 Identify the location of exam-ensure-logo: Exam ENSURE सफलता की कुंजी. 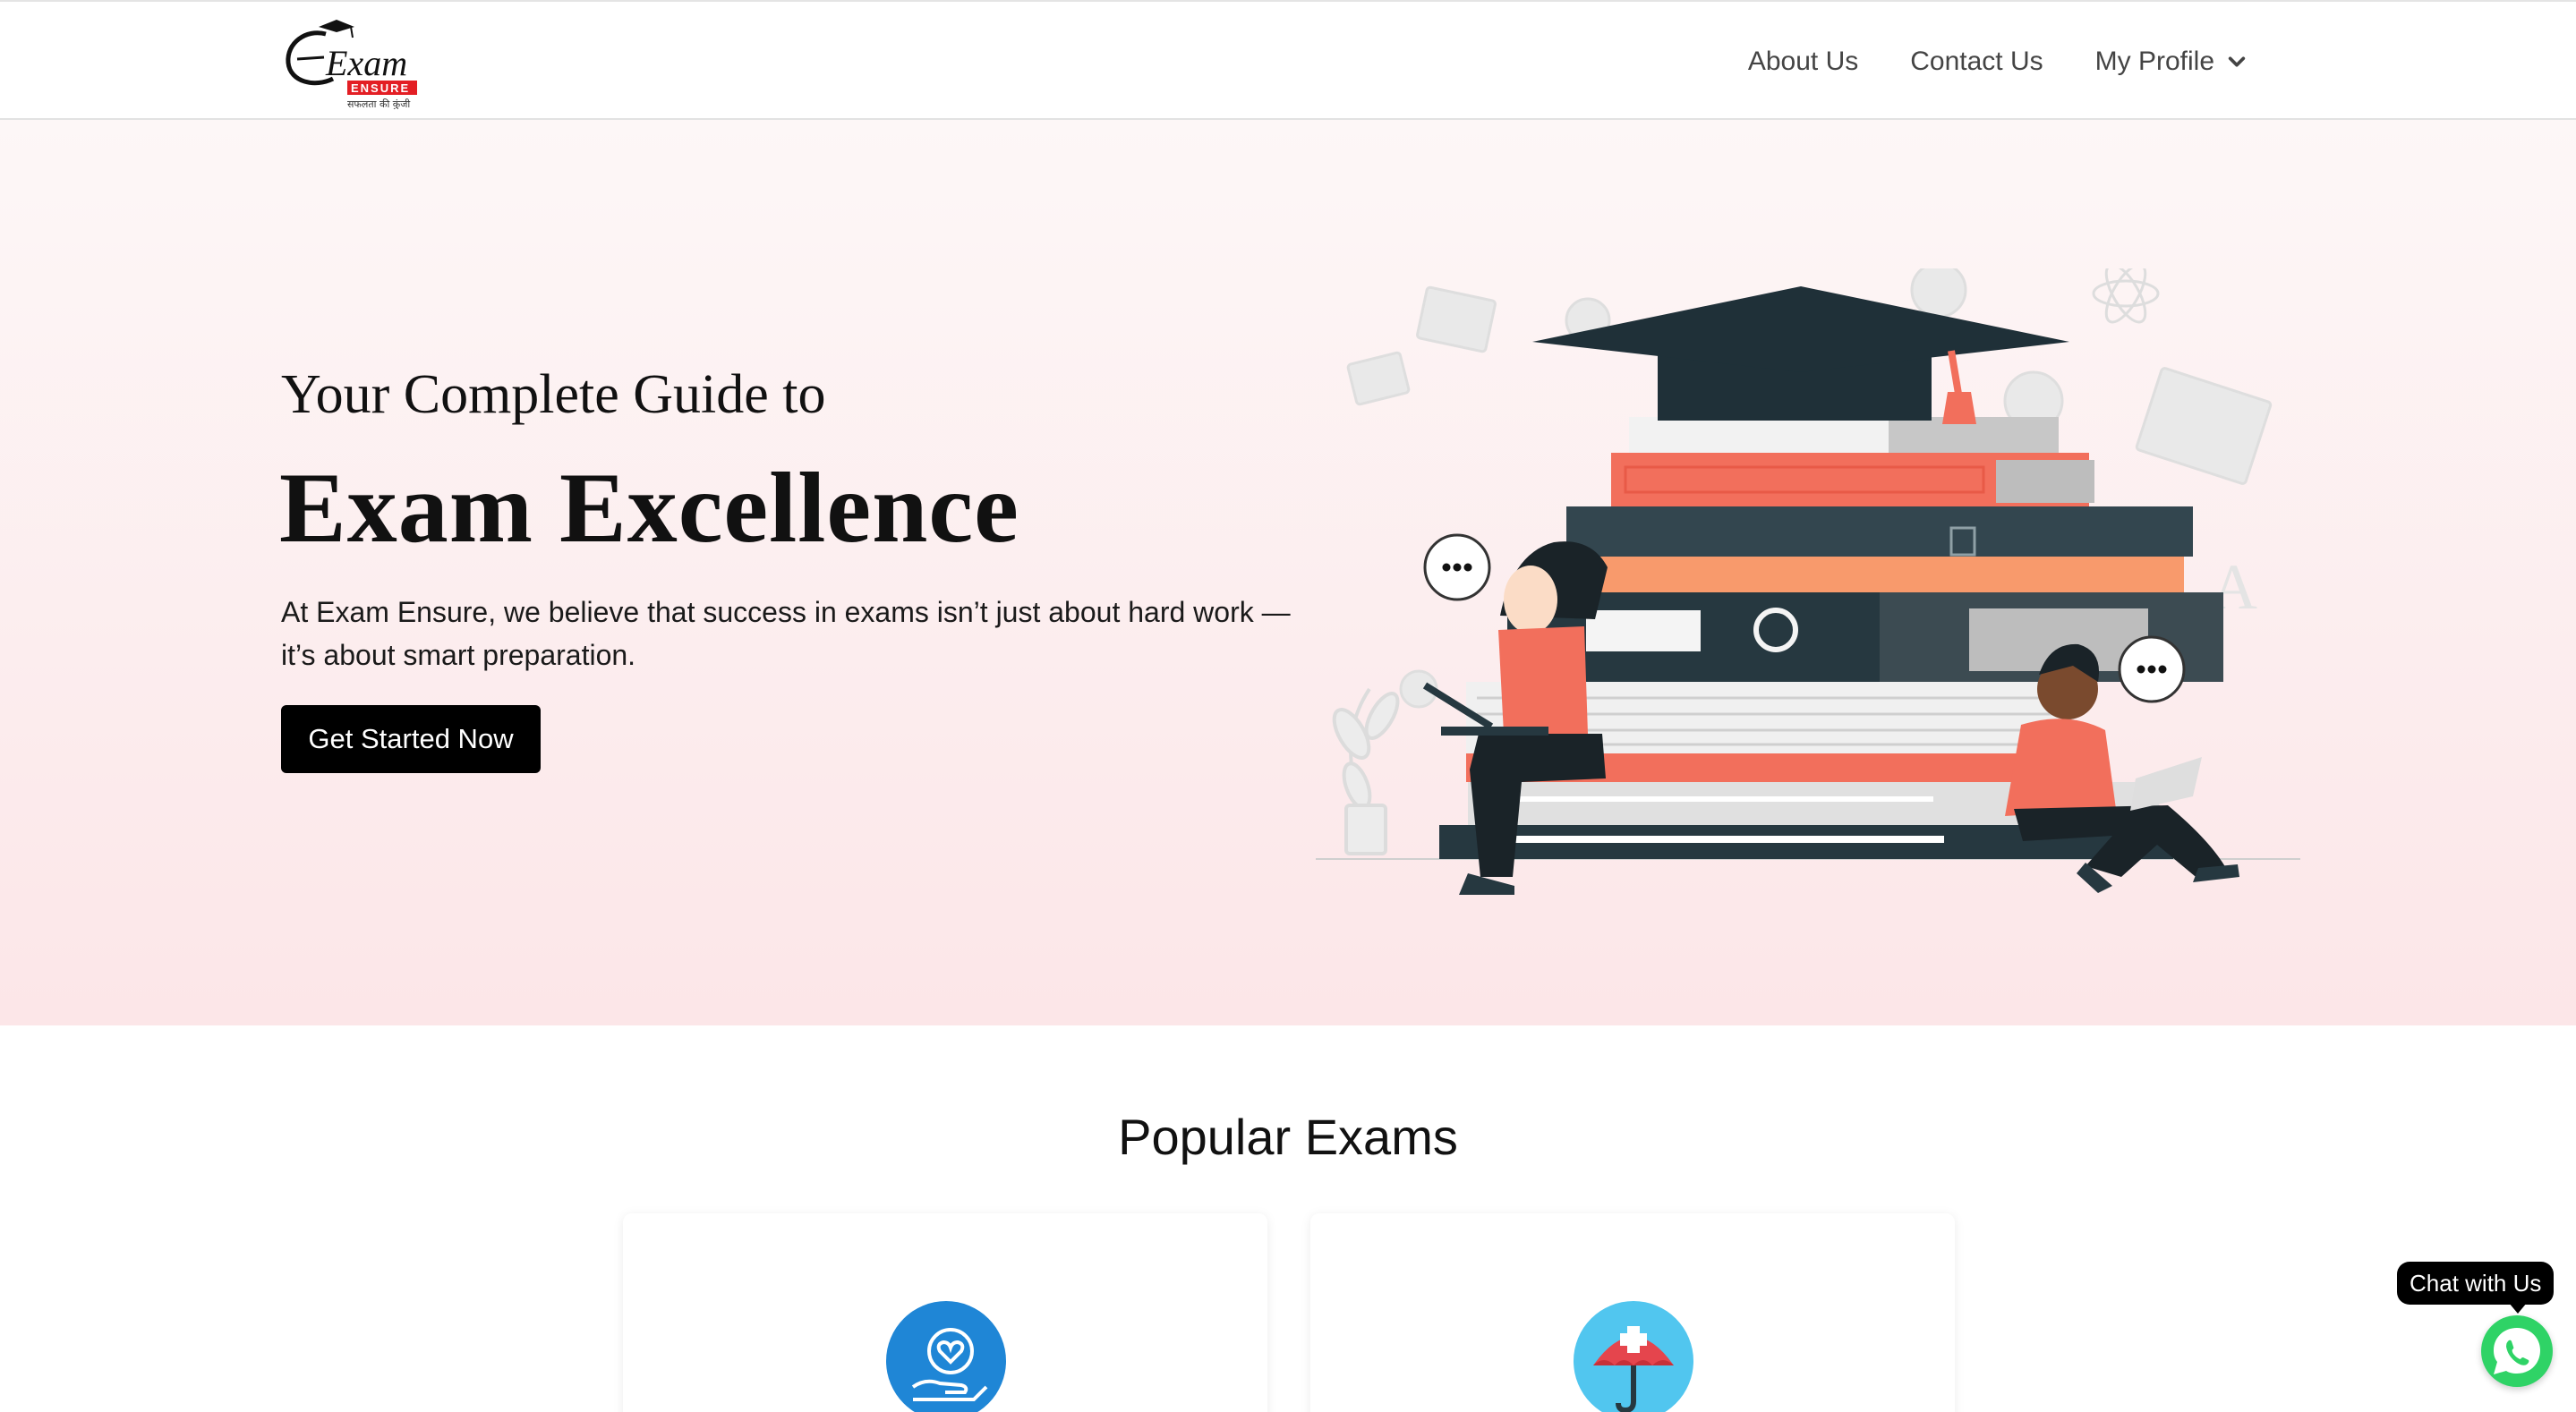
(349, 63).